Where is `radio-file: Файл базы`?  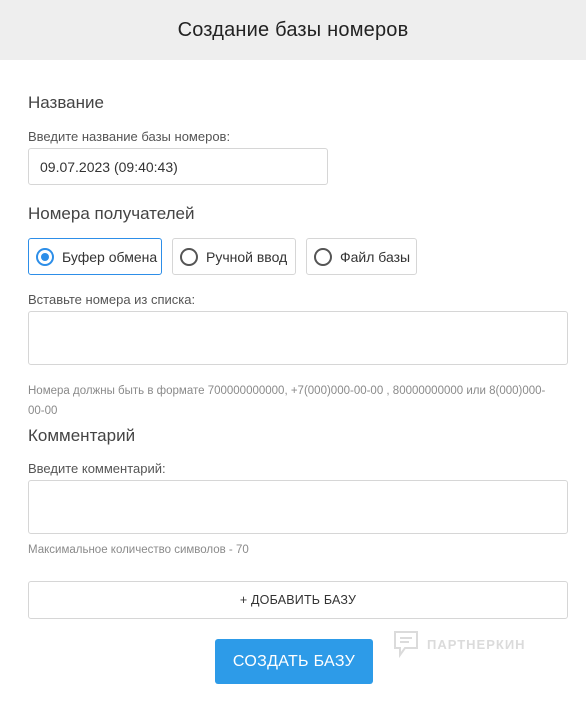
radio-file: Файл базы is located at coordinates (361, 256).